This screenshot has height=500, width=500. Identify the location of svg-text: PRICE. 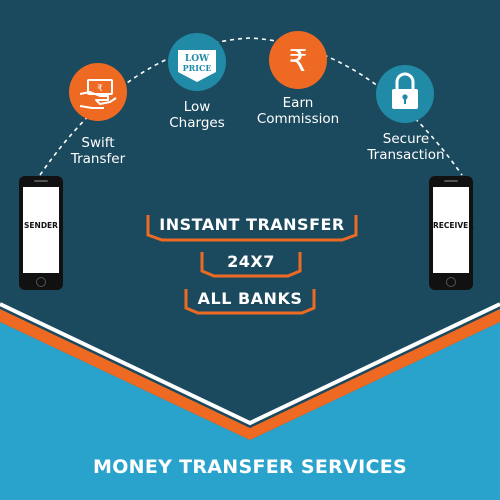
(197, 68).